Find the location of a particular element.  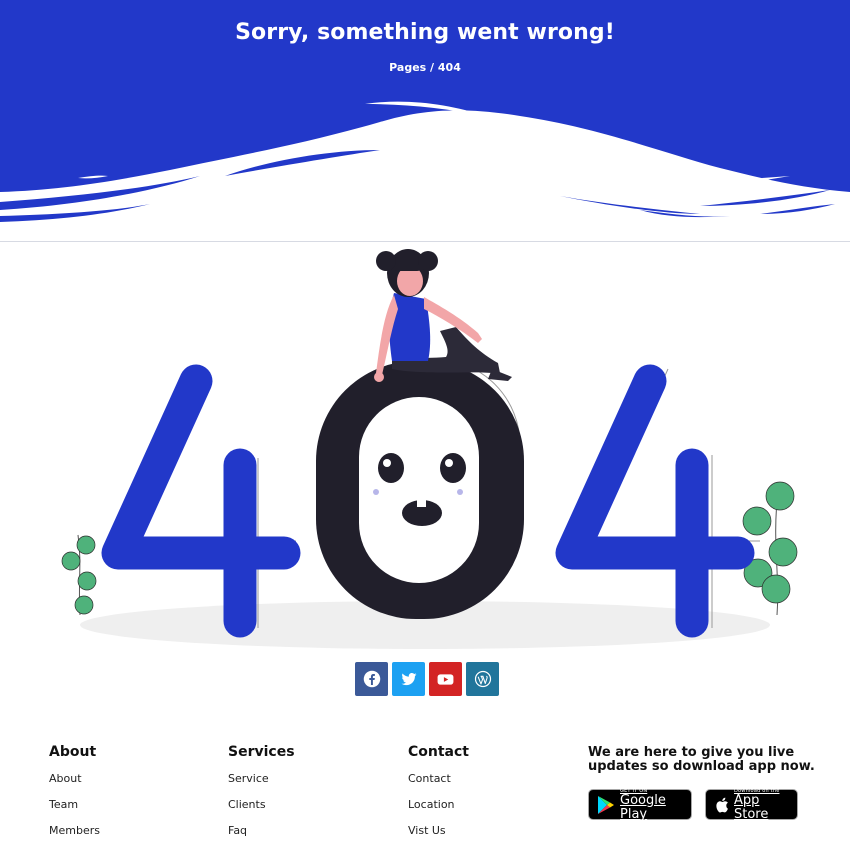

facebook-icon is located at coordinates (371, 679).